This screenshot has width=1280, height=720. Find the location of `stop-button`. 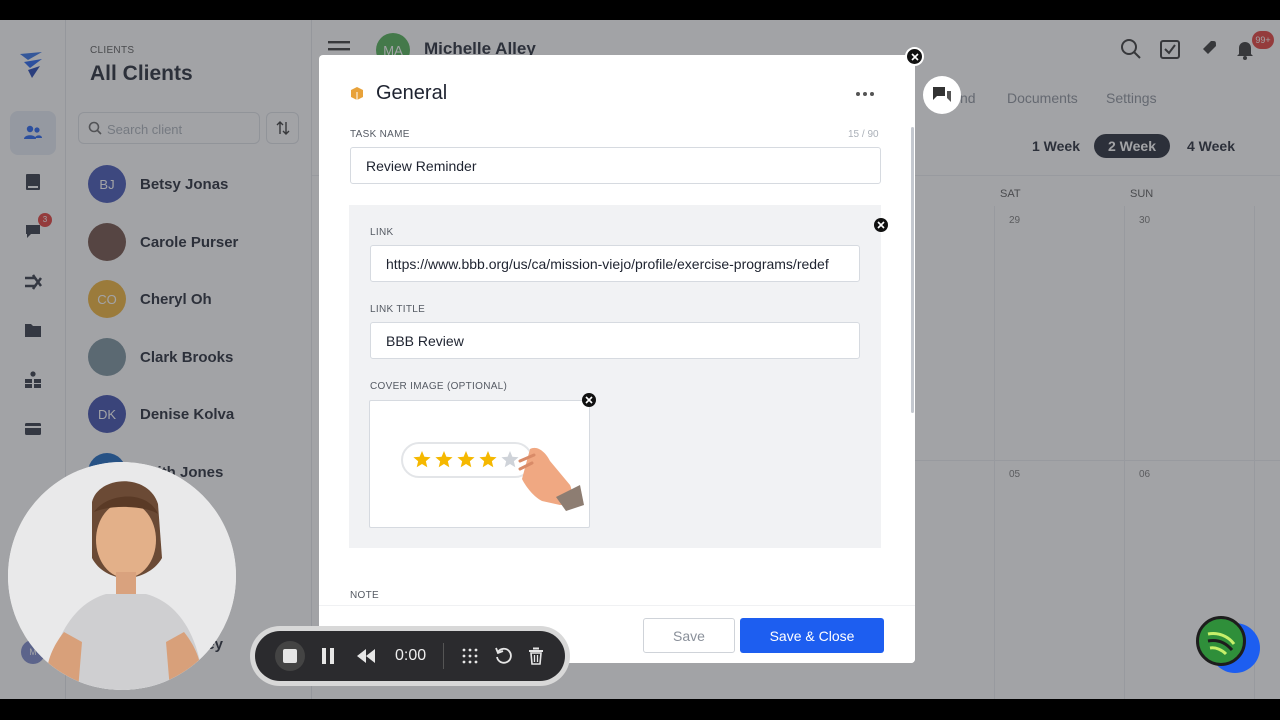

stop-button is located at coordinates (290, 656).